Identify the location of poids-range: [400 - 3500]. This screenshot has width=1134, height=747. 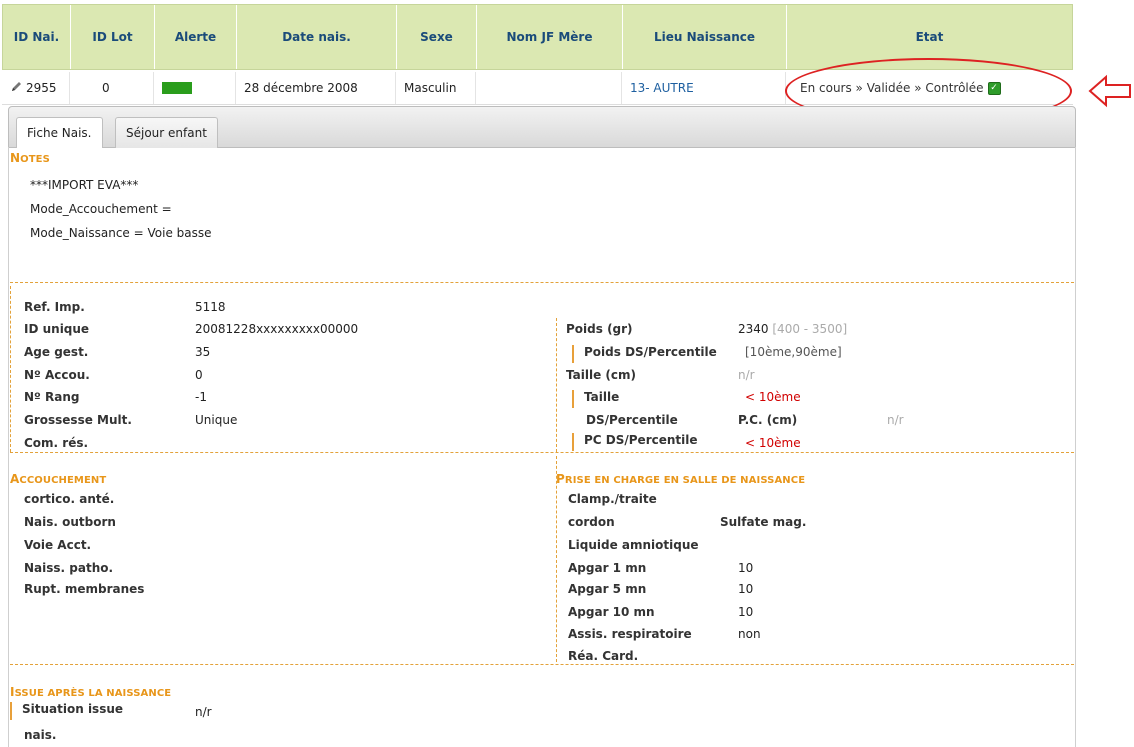
(810, 329).